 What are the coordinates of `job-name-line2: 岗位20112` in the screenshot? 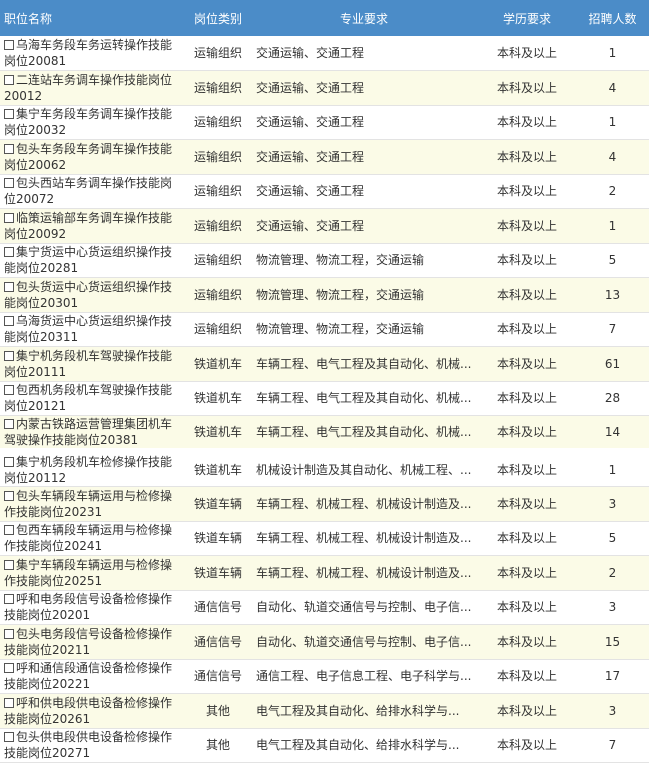 It's located at (94, 478).